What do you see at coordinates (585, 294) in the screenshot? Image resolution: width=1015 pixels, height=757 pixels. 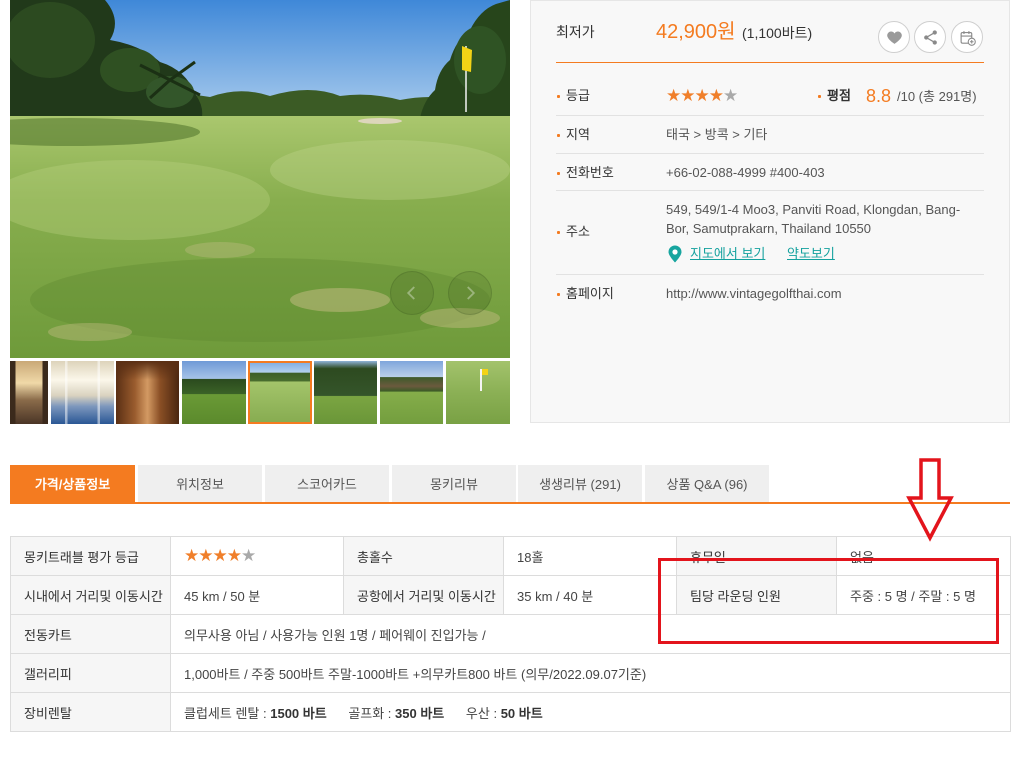 I see `homepage-label: 홈페이지` at bounding box center [585, 294].